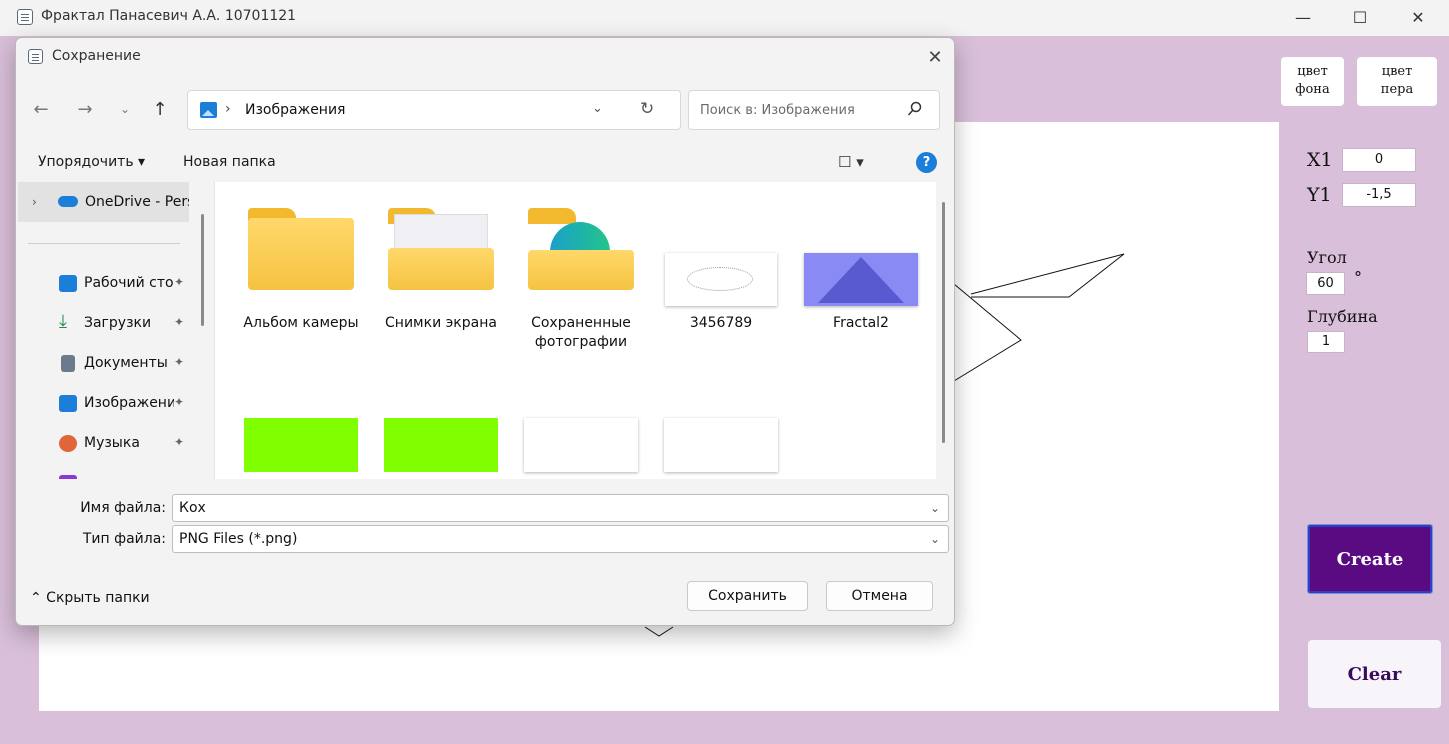 The height and width of the screenshot is (744, 1449). What do you see at coordinates (63, 321) in the screenshot?
I see `download-icon: ⤓` at bounding box center [63, 321].